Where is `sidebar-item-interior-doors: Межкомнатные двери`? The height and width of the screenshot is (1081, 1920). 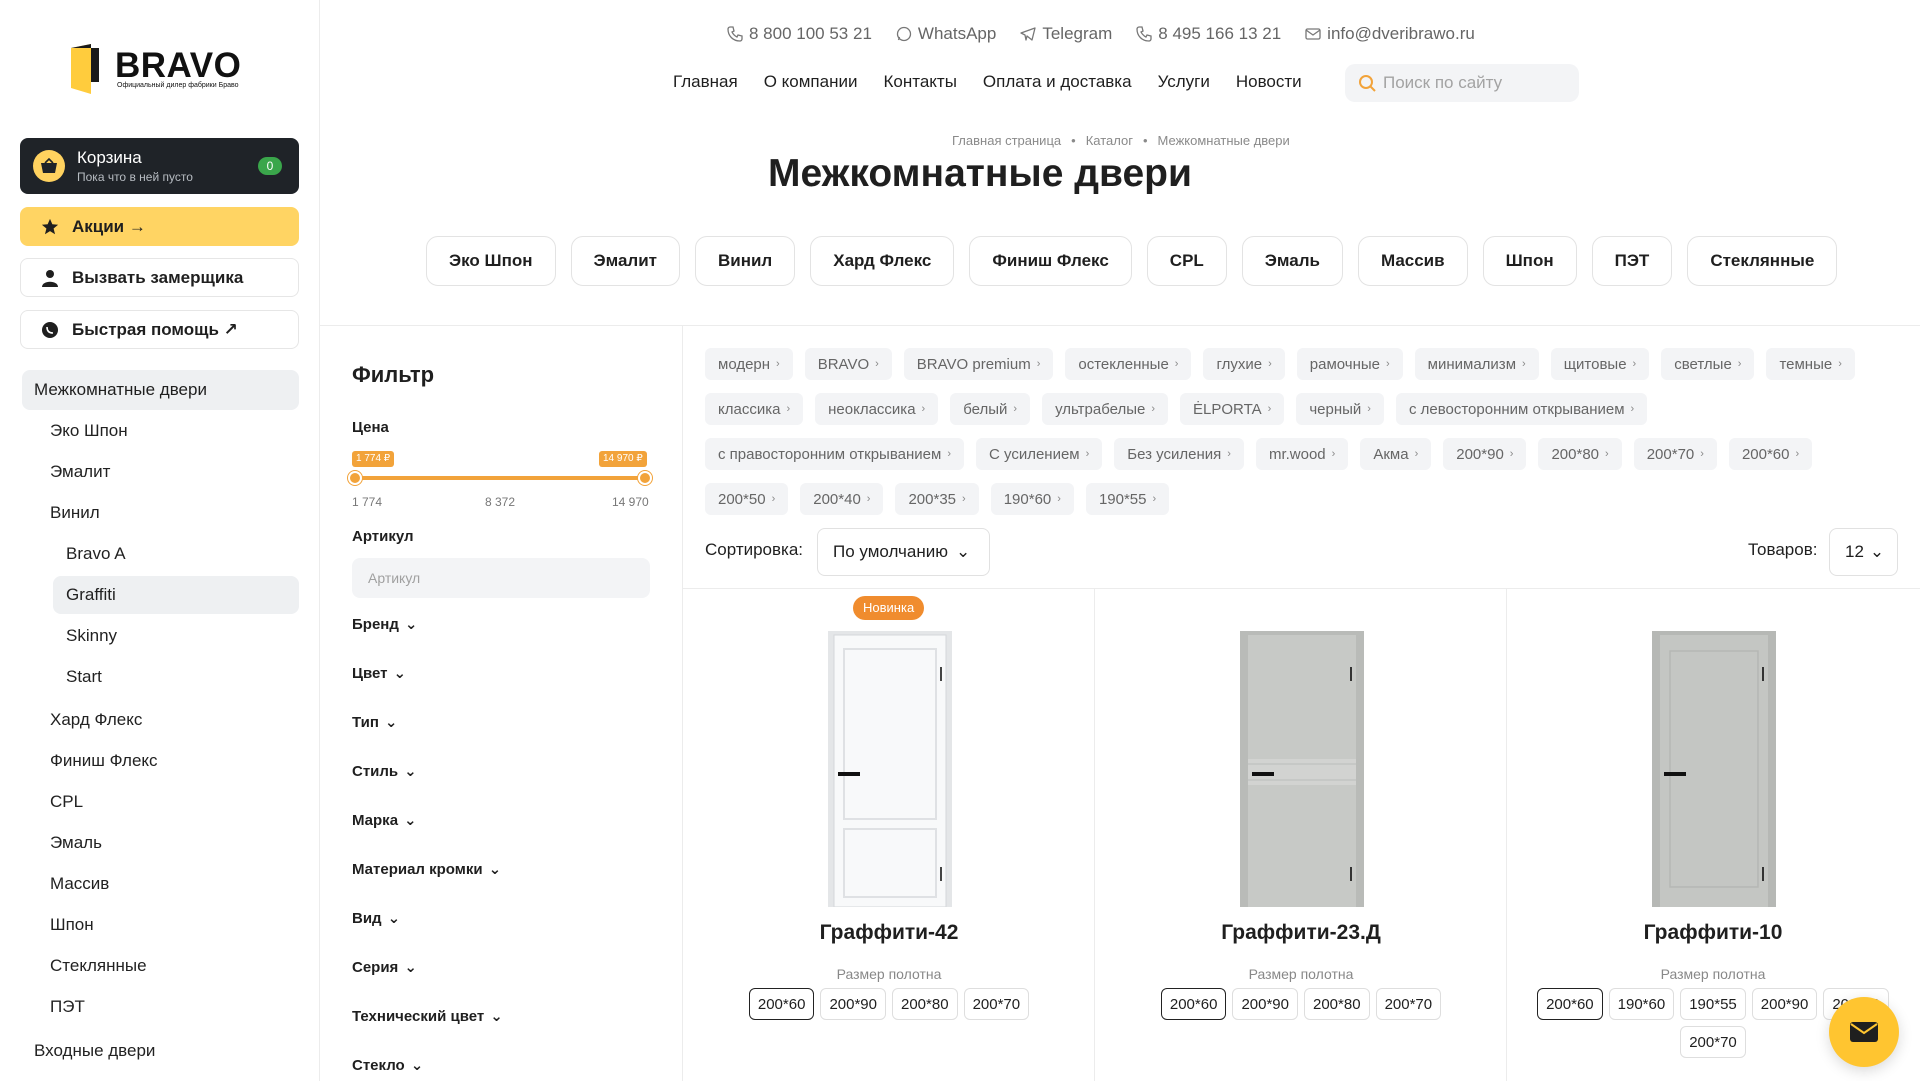
sidebar-item-interior-doors: Межкомнатные двери is located at coordinates (160, 390).